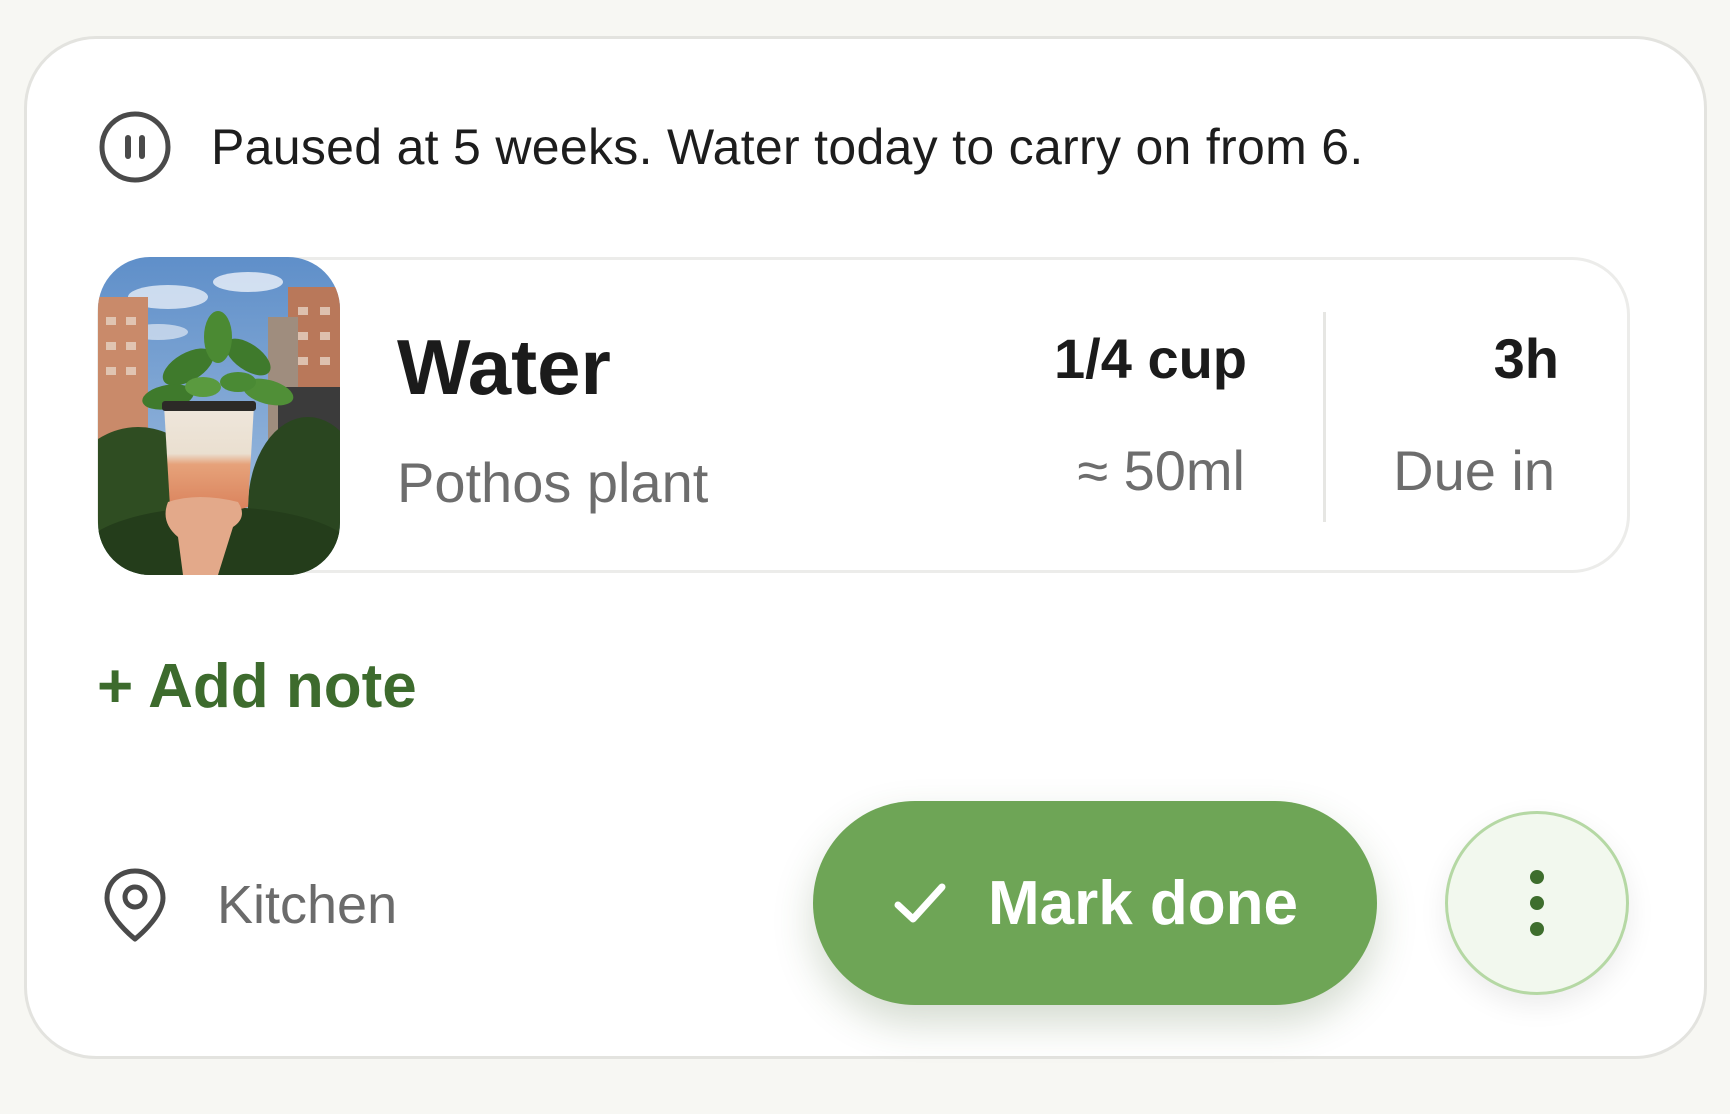  What do you see at coordinates (1526, 358) in the screenshot?
I see `due-value: 3h` at bounding box center [1526, 358].